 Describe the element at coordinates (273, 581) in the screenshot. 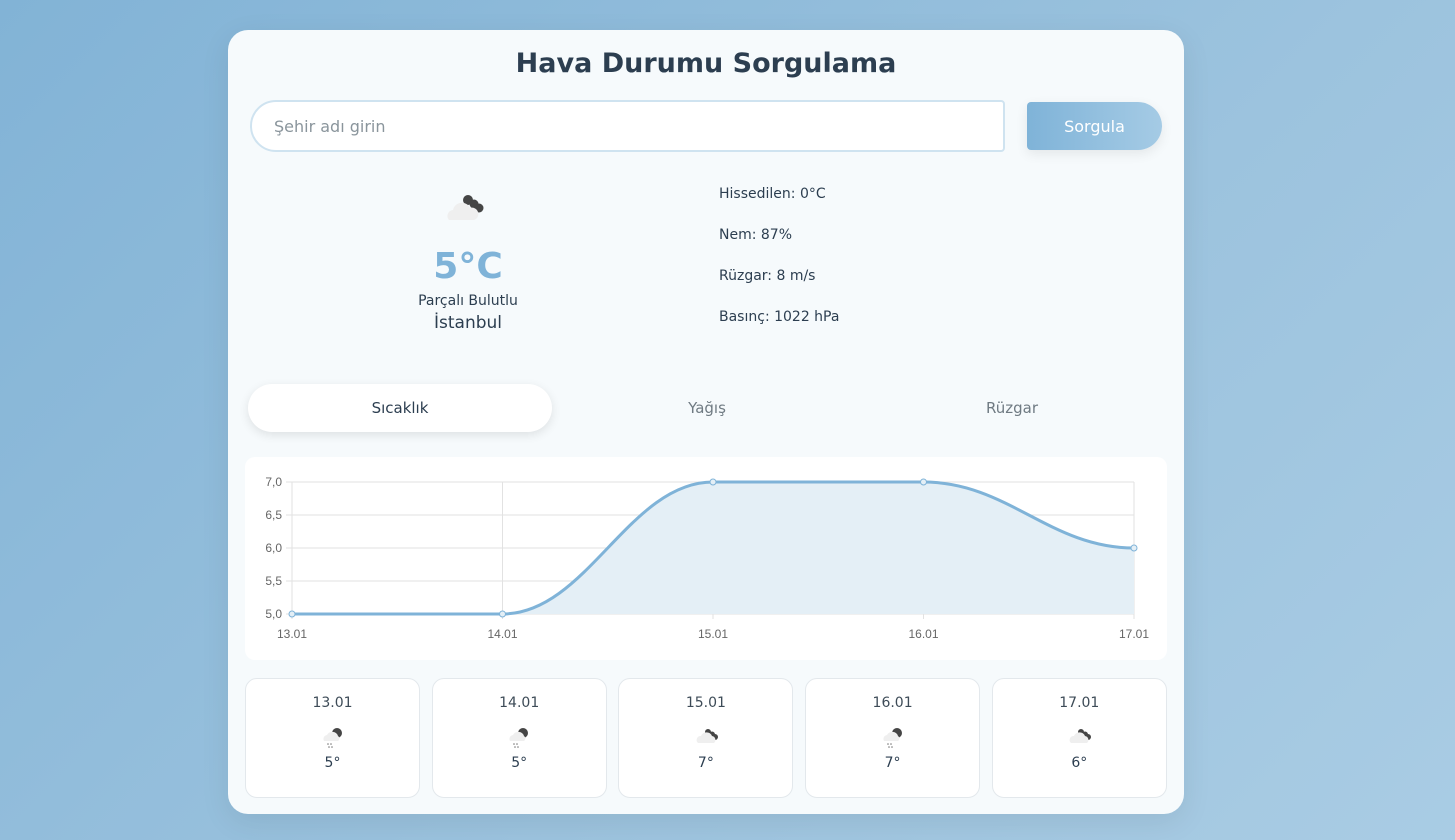

I see `y-tick-label: 5,5` at that location.